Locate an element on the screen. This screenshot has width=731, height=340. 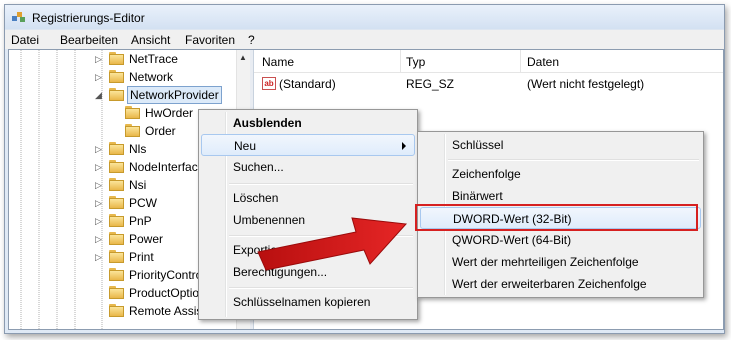
column-header-name: Name is located at coordinates (278, 62).